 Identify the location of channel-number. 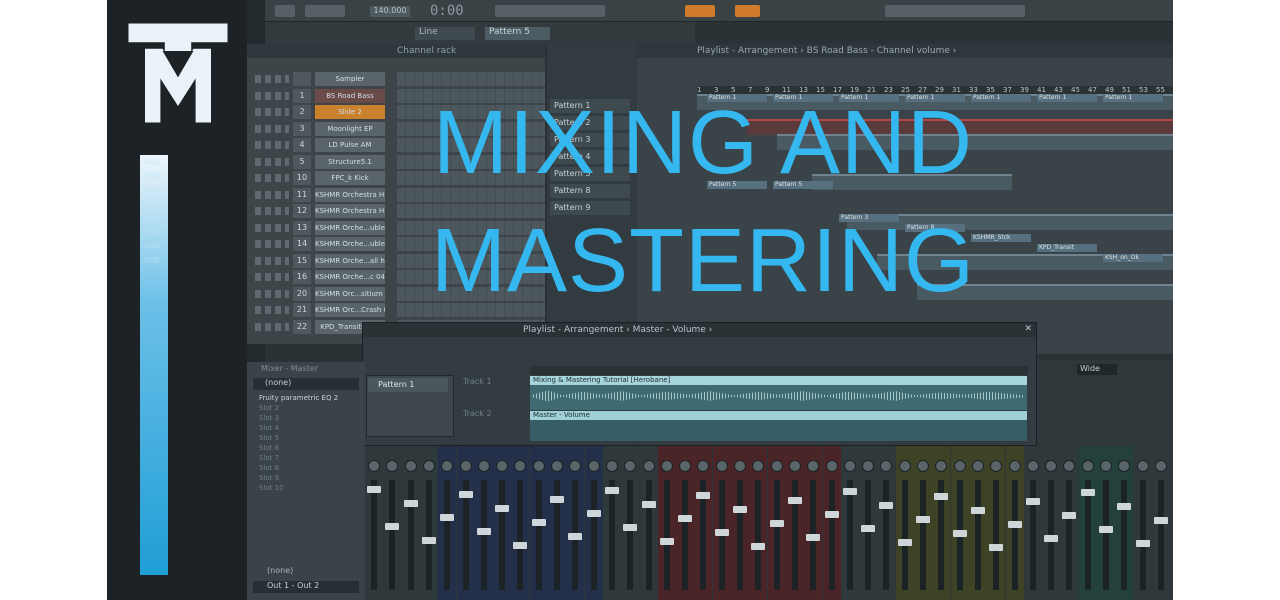
(302, 79).